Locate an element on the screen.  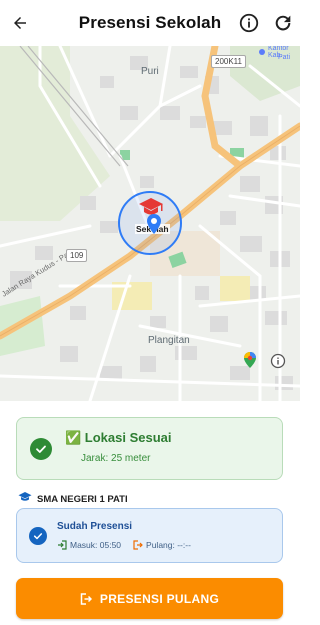
presensi-pulang-button: PRESENSI PULANG is located at coordinates (149, 598).